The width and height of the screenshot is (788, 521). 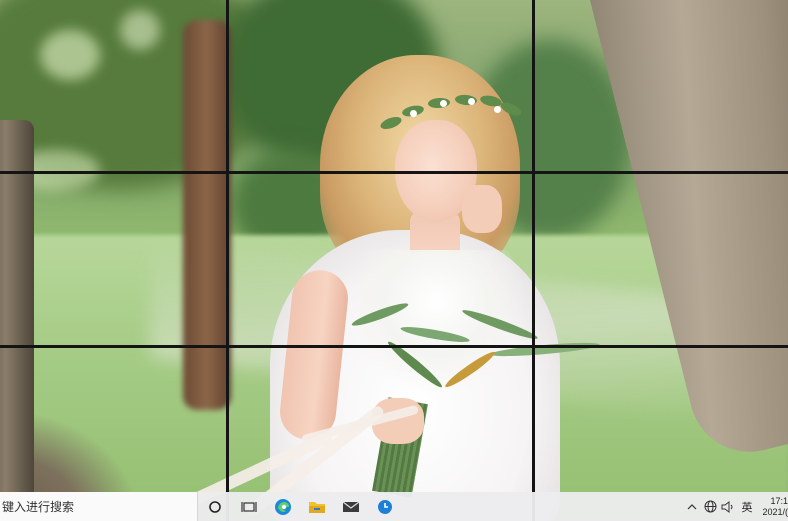 I want to click on taskbar-clock: 17:1 2021/(, so click(x=773, y=507).